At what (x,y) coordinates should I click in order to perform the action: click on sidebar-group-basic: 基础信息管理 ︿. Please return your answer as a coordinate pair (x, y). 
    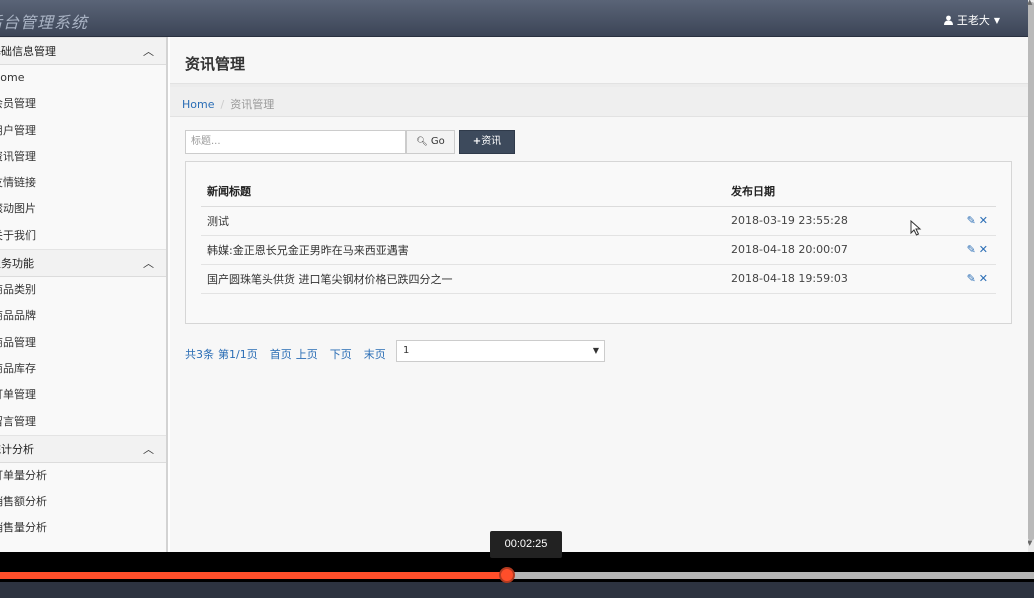
    Looking at the image, I should click on (83, 51).